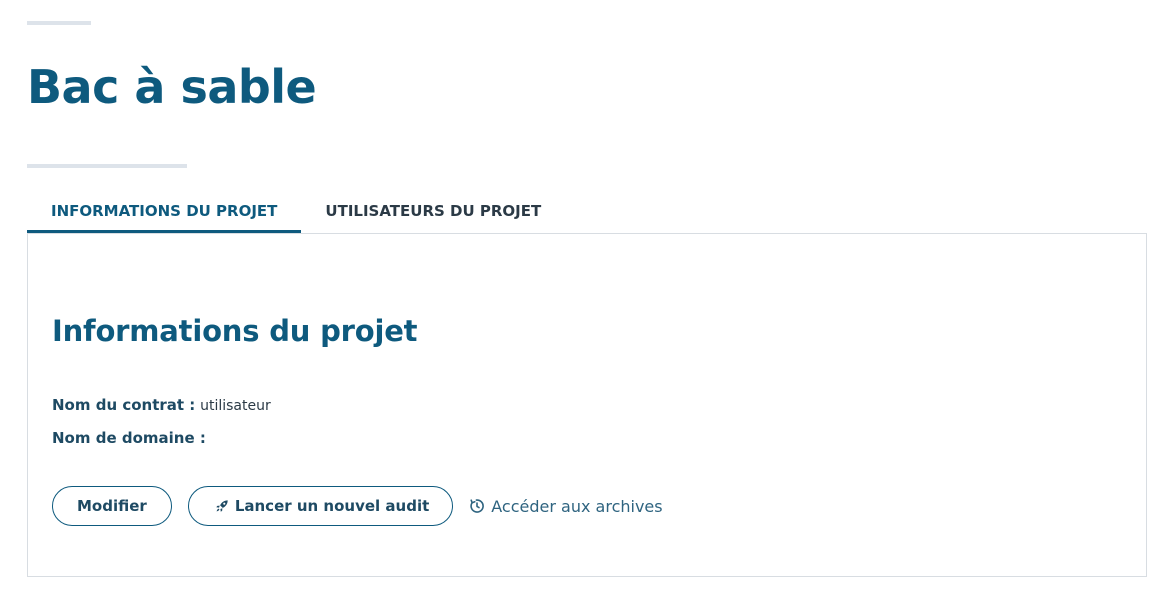 This screenshot has width=1169, height=598. Describe the element at coordinates (235, 406) in the screenshot. I see `contract-name-value: utilisateur` at that location.